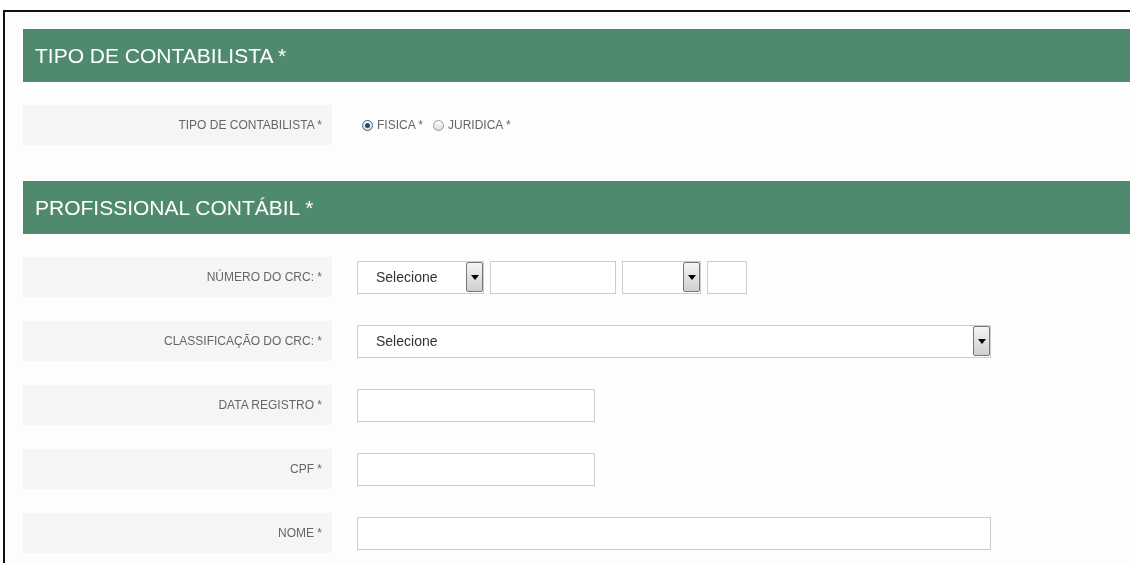 The image size is (1130, 563). Describe the element at coordinates (177, 533) in the screenshot. I see `field-label: NOME *` at that location.